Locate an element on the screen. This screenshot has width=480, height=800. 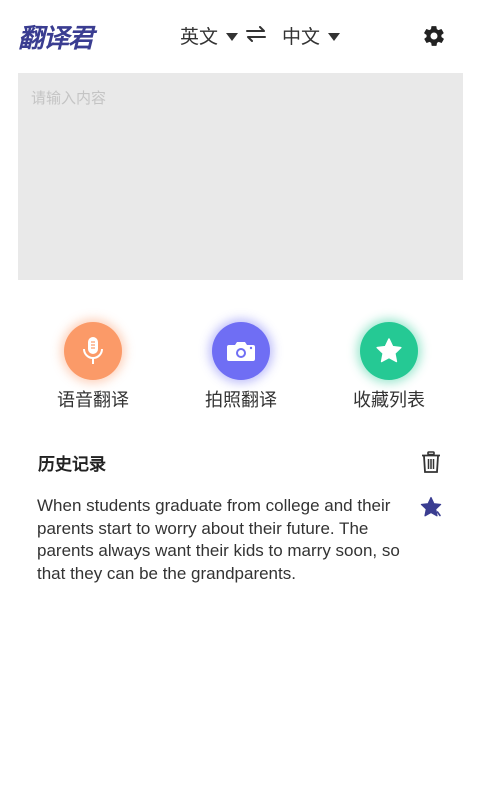
favorites-list-circle is located at coordinates (389, 351).